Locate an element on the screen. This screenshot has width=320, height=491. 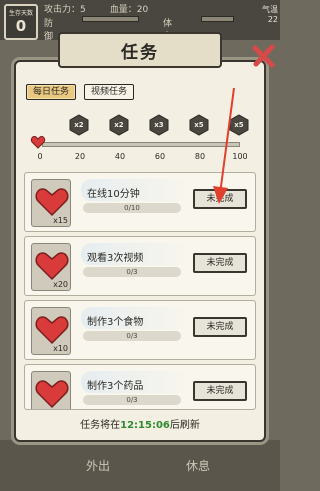
milestone-chest-60: x3 is located at coordinates (159, 125).